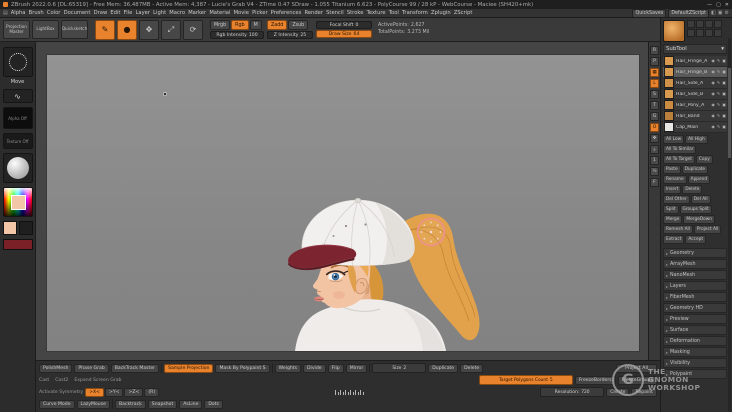 The height and width of the screenshot is (412, 732). Describe the element at coordinates (695, 116) in the screenshot. I see `subtool-row: Hair_Band ◉ ✎ ▣` at that location.